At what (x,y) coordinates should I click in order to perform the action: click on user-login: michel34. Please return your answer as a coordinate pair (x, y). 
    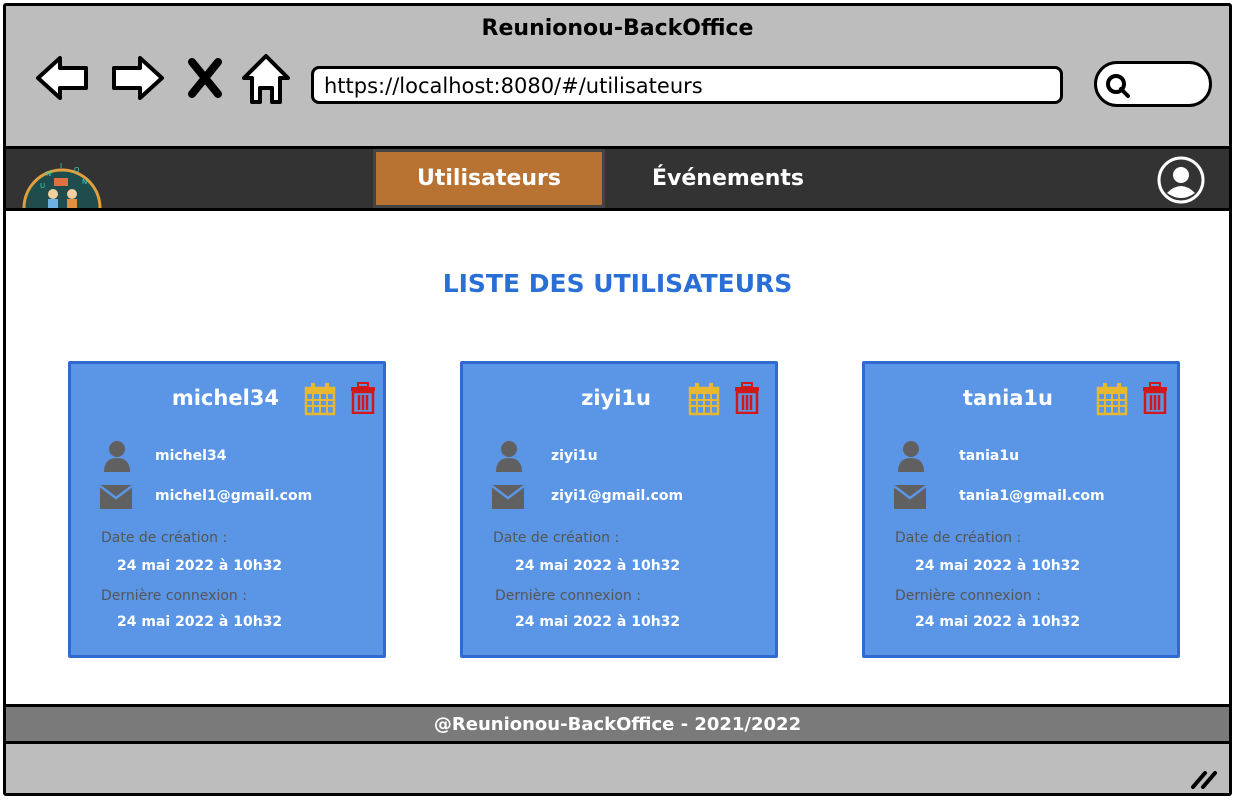
    Looking at the image, I should click on (191, 456).